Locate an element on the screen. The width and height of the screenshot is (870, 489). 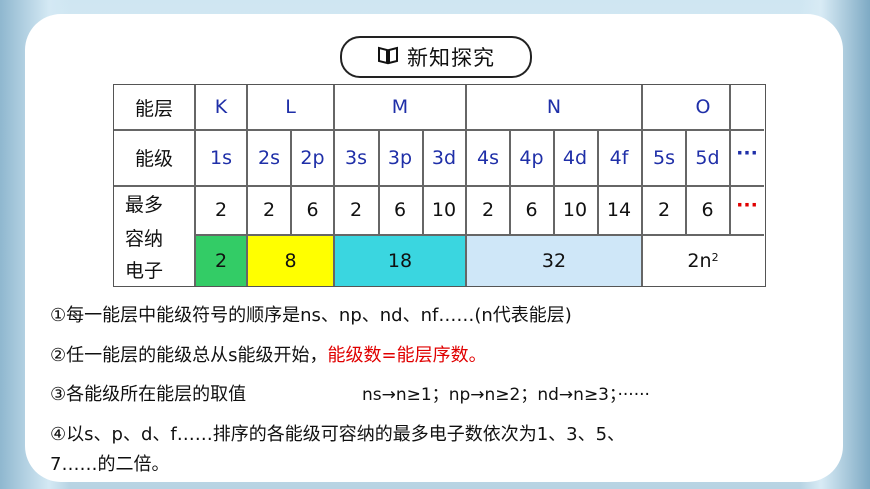
sublevel-cell: 4s is located at coordinates (488, 158).